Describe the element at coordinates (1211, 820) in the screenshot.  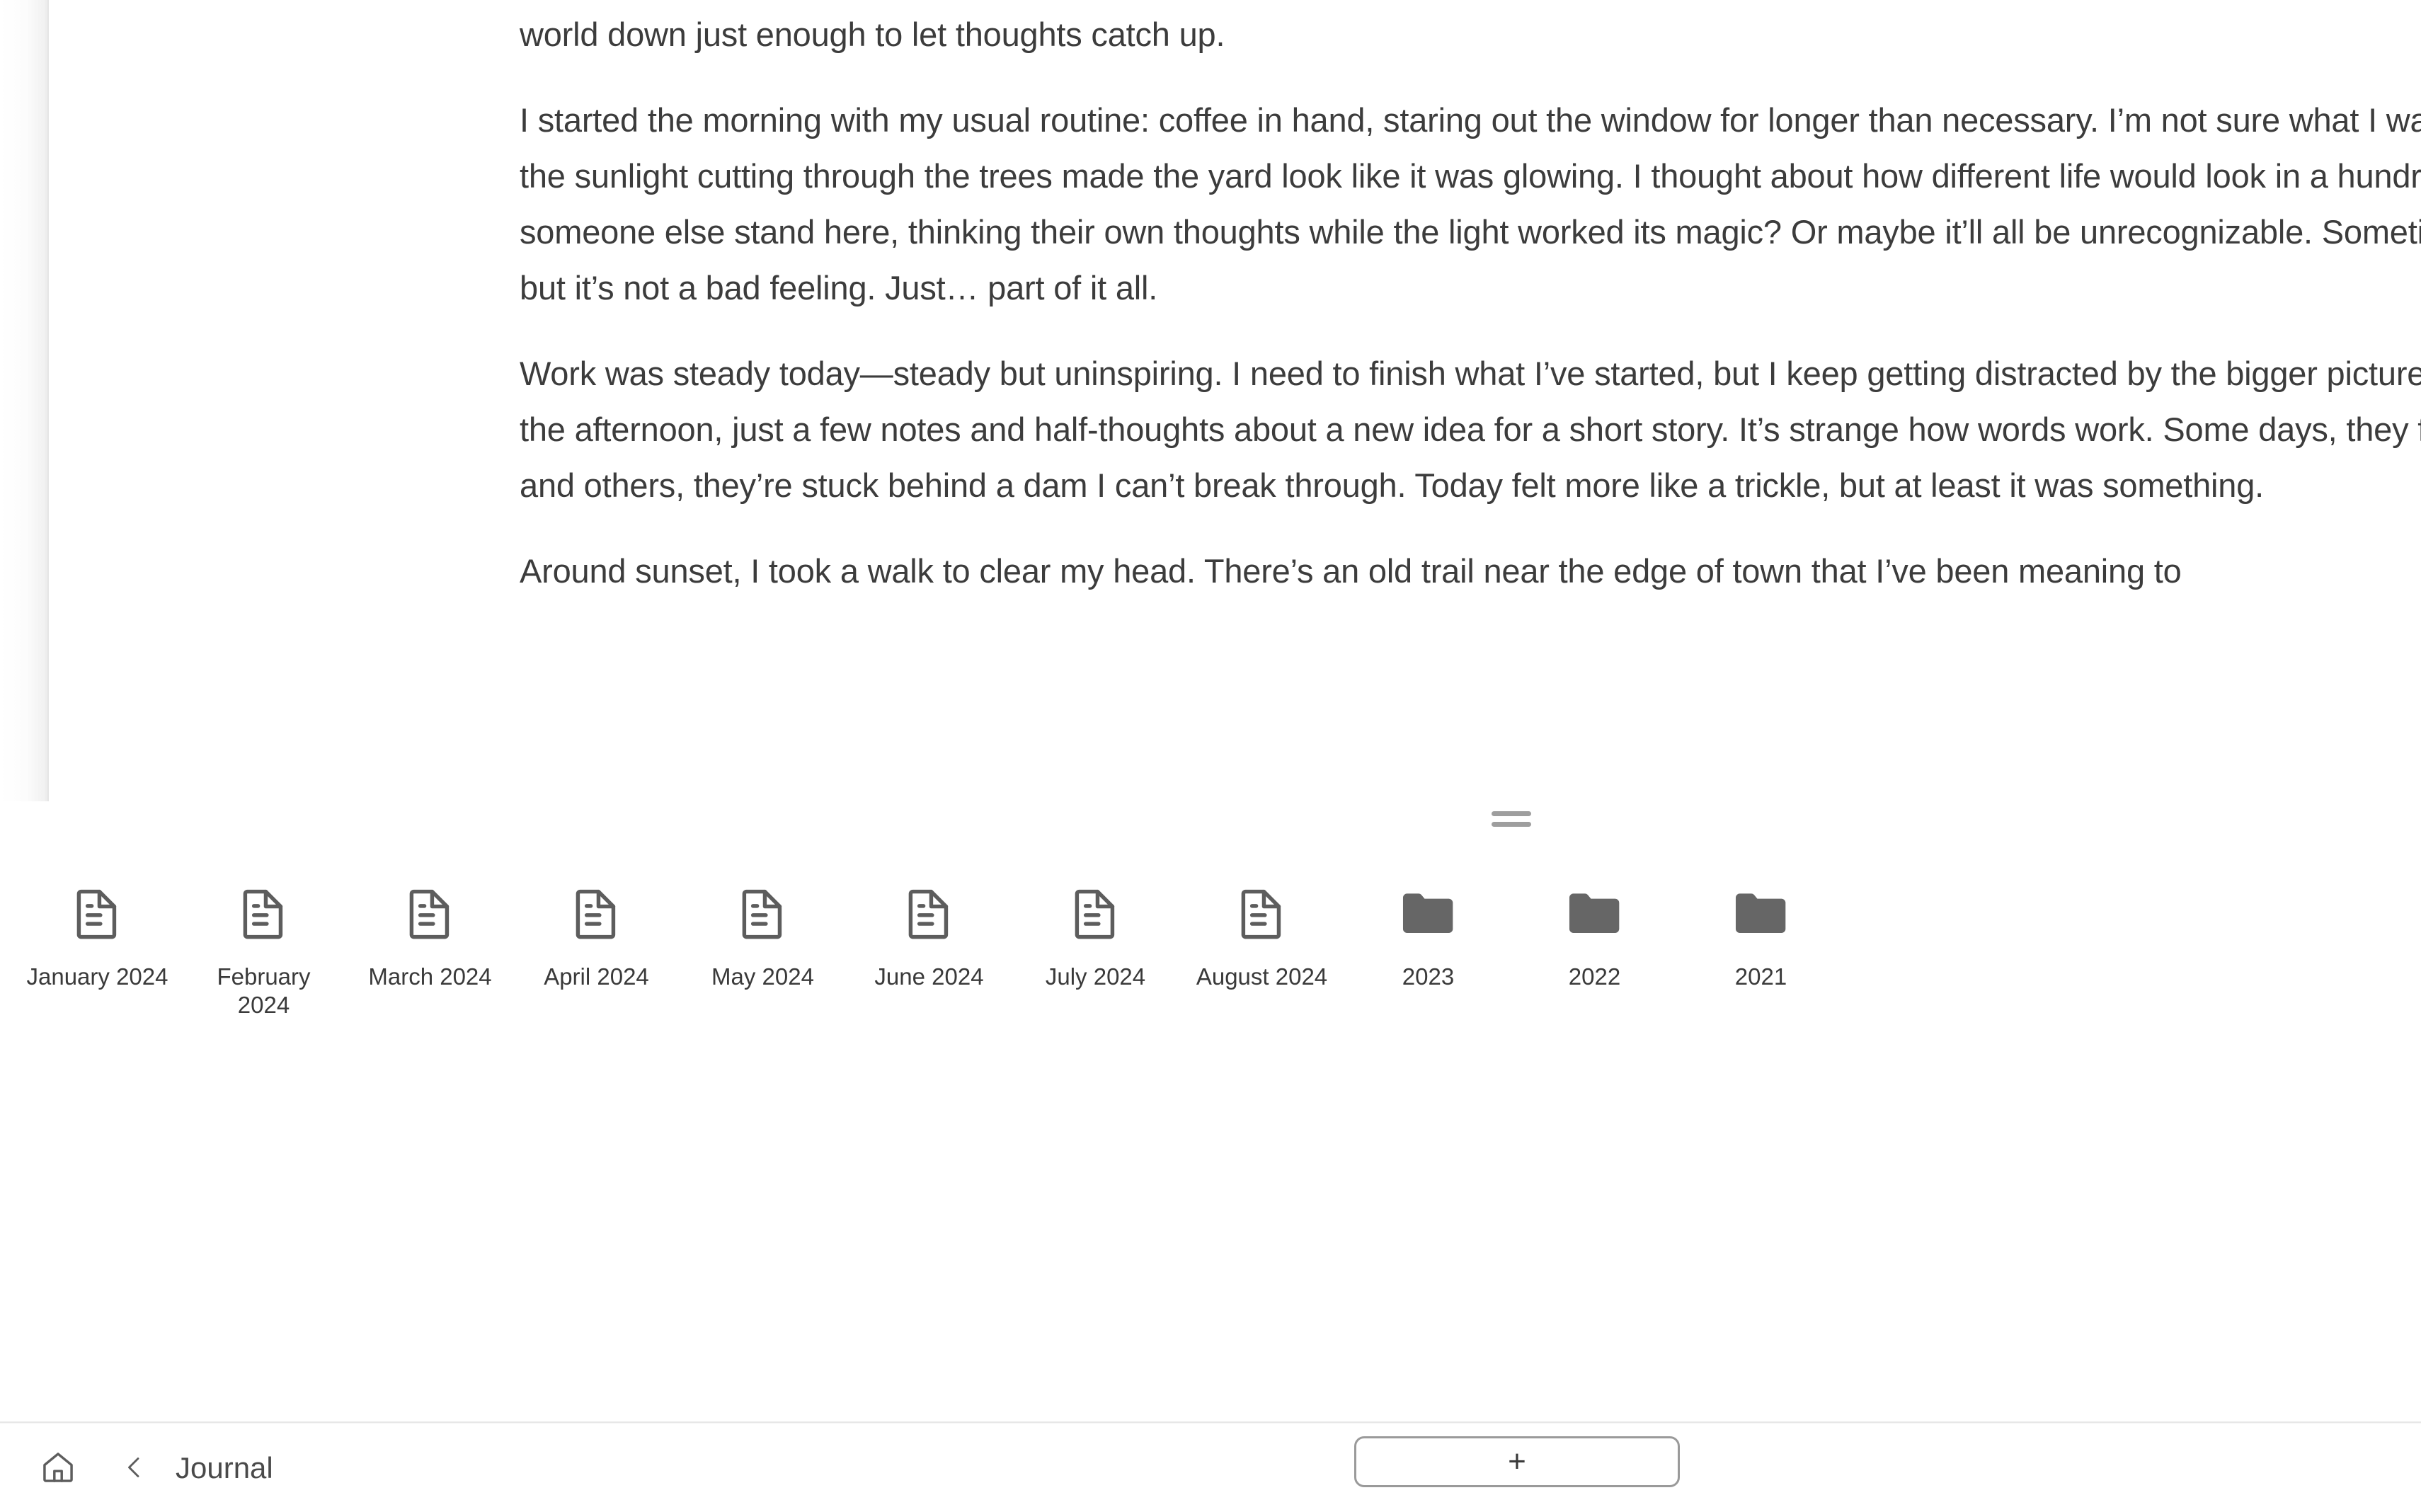
I see `panel-handle-zone` at that location.